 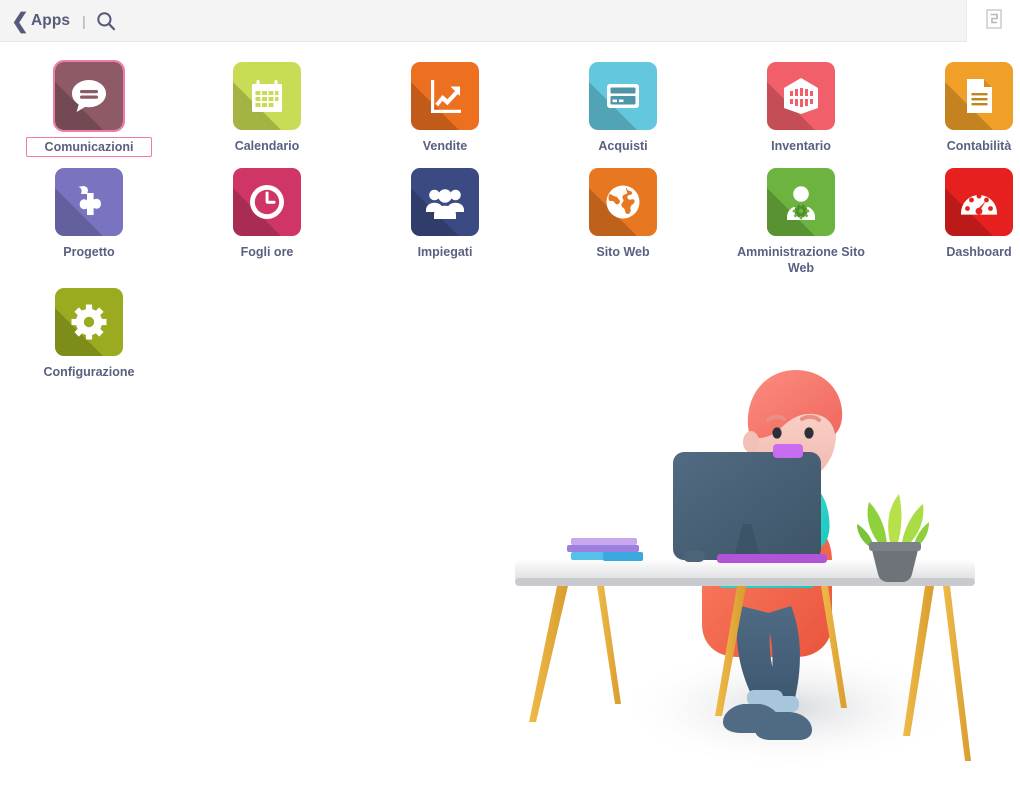 I want to click on books, so click(x=605, y=549).